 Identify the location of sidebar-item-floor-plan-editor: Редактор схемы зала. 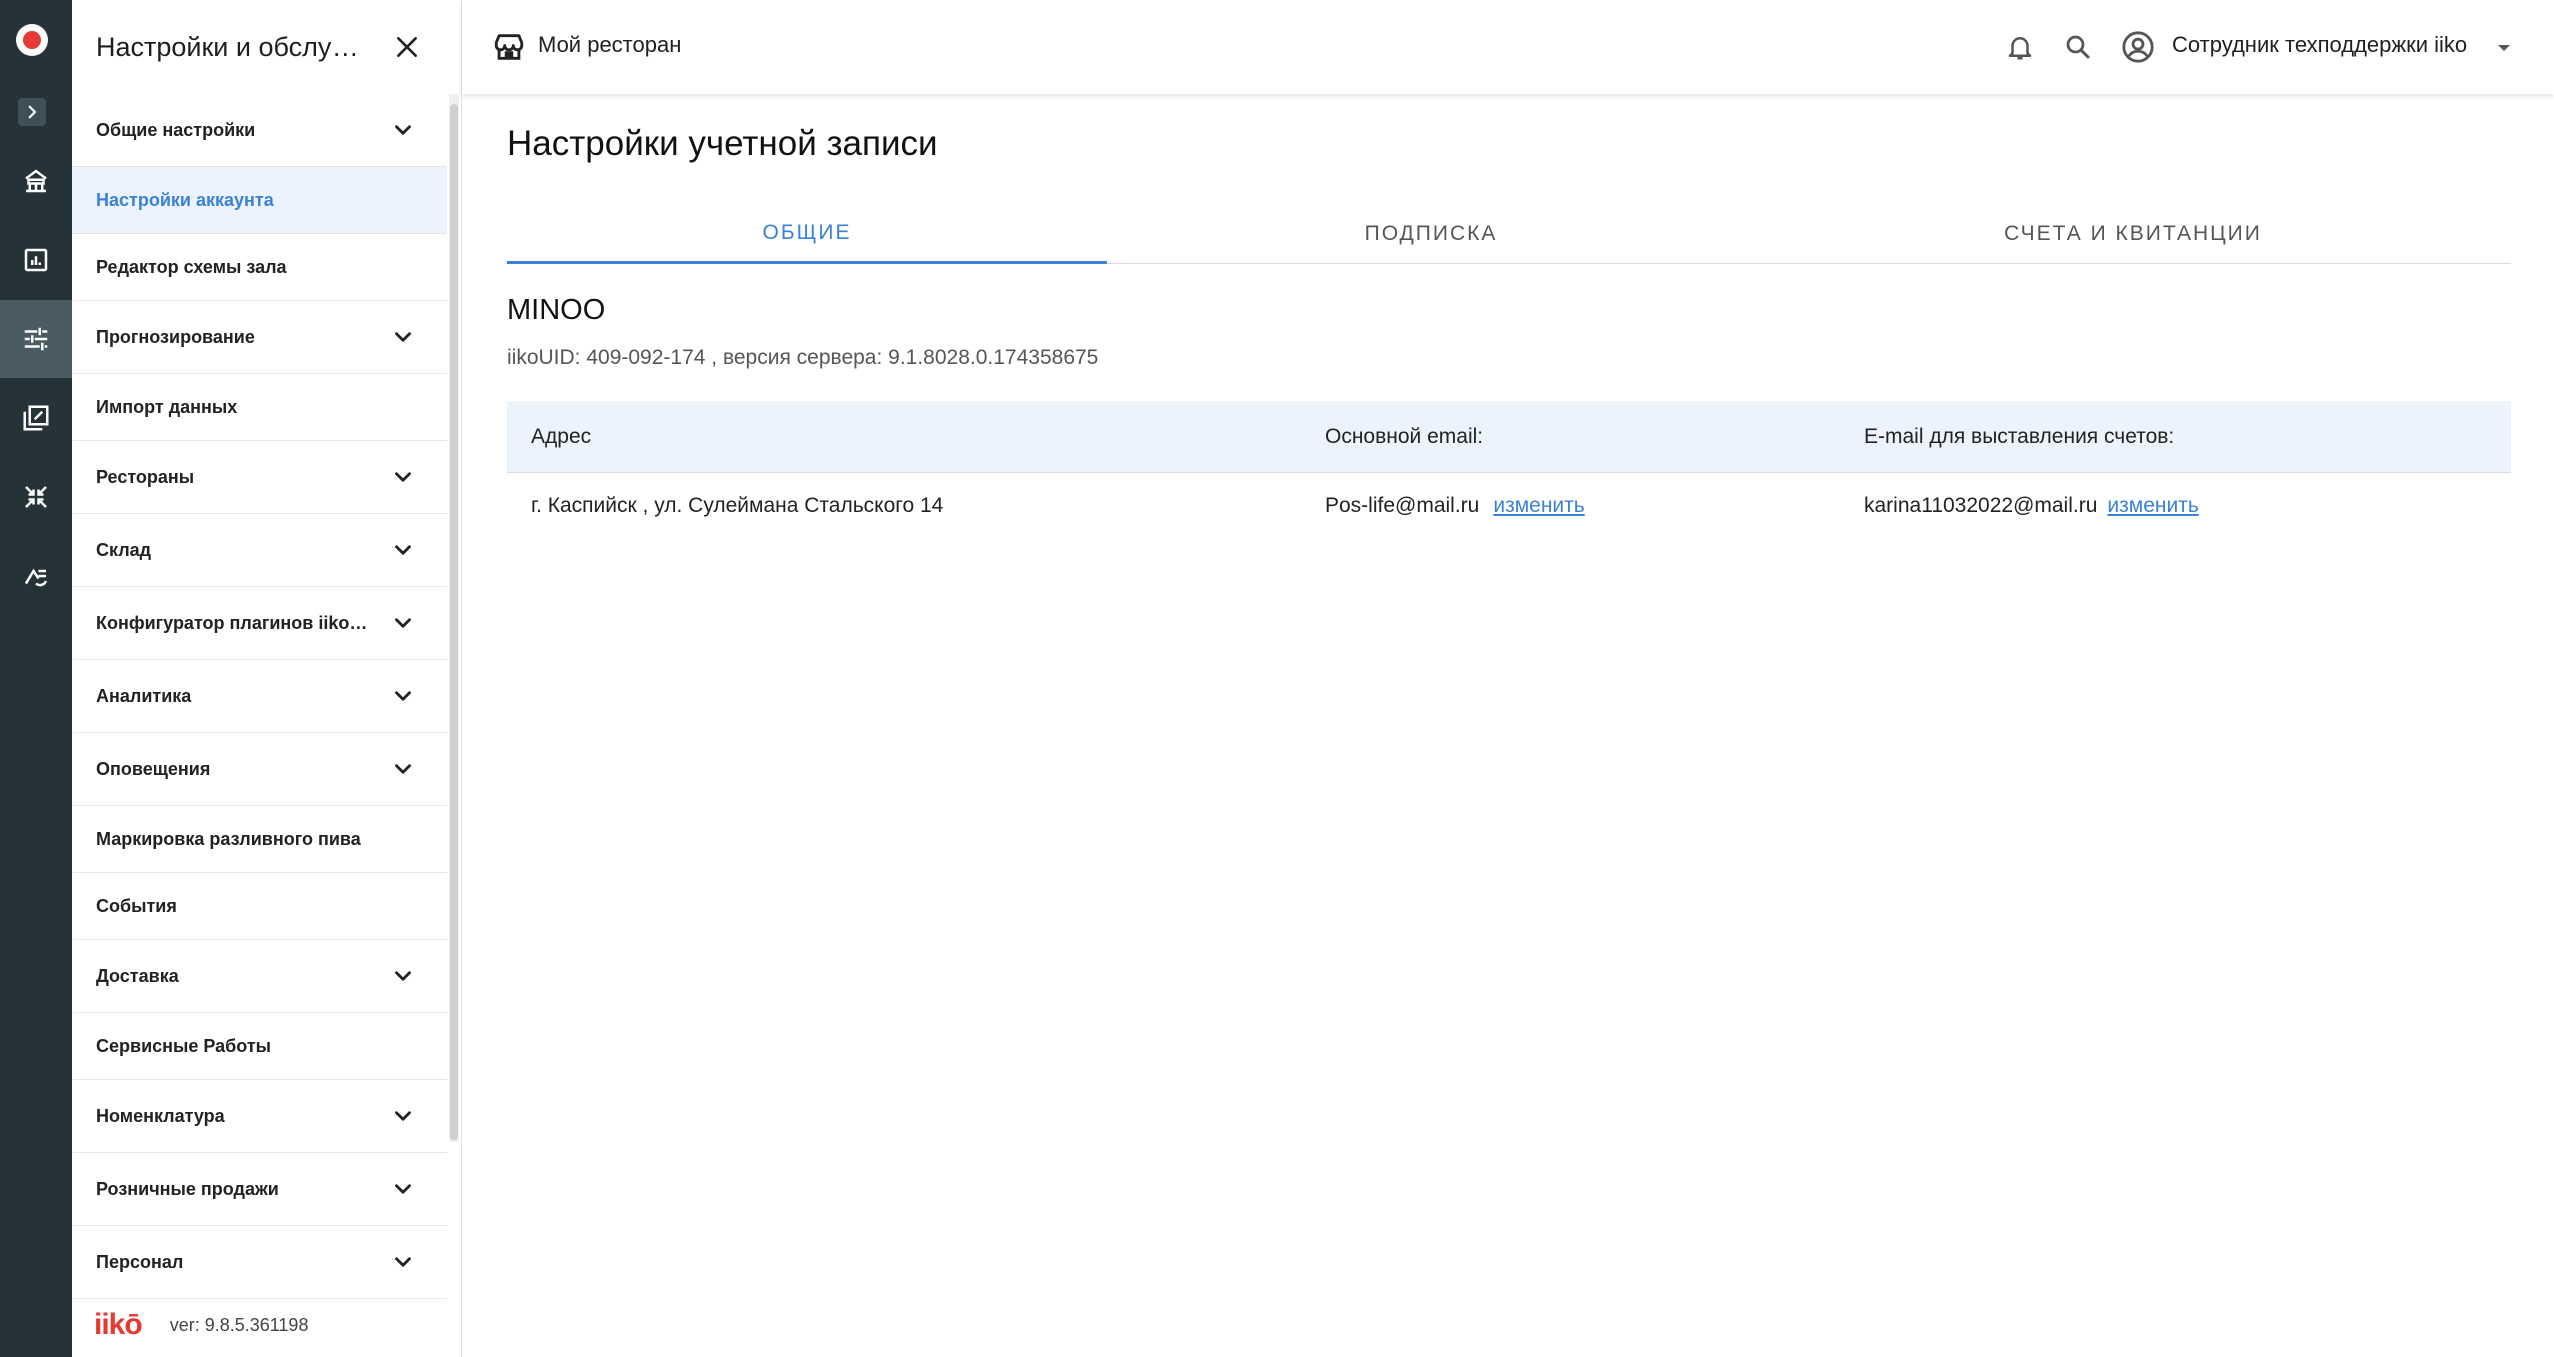
(259, 267).